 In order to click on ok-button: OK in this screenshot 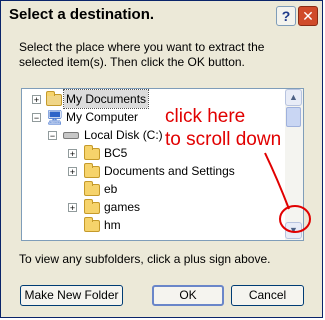, I will do `click(188, 295)`.